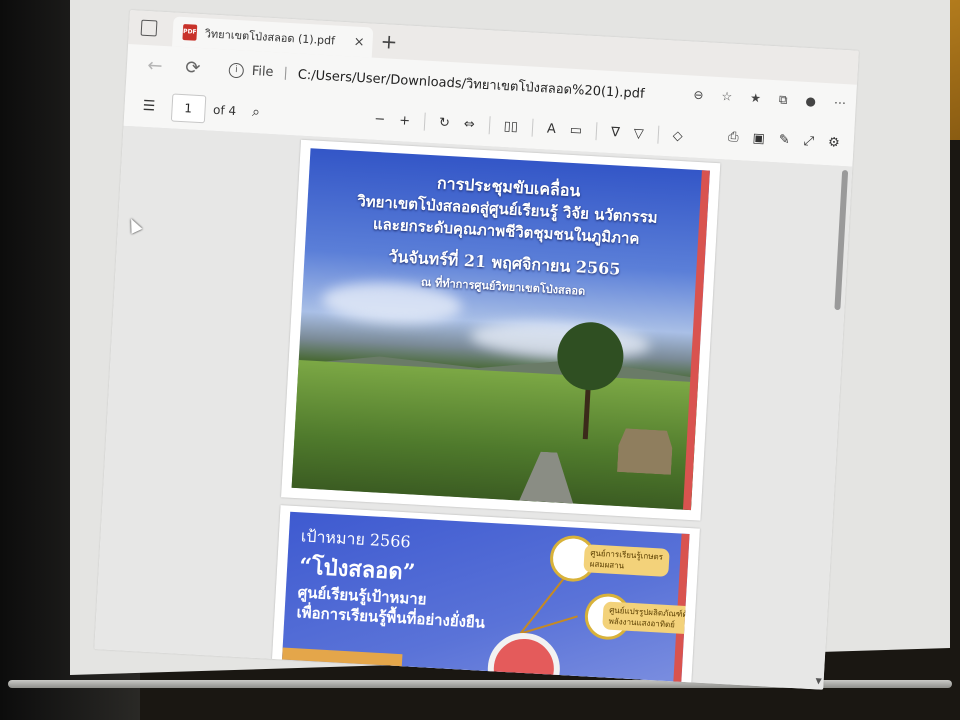  Describe the element at coordinates (638, 134) in the screenshot. I see `highlight-icon: ▽` at that location.